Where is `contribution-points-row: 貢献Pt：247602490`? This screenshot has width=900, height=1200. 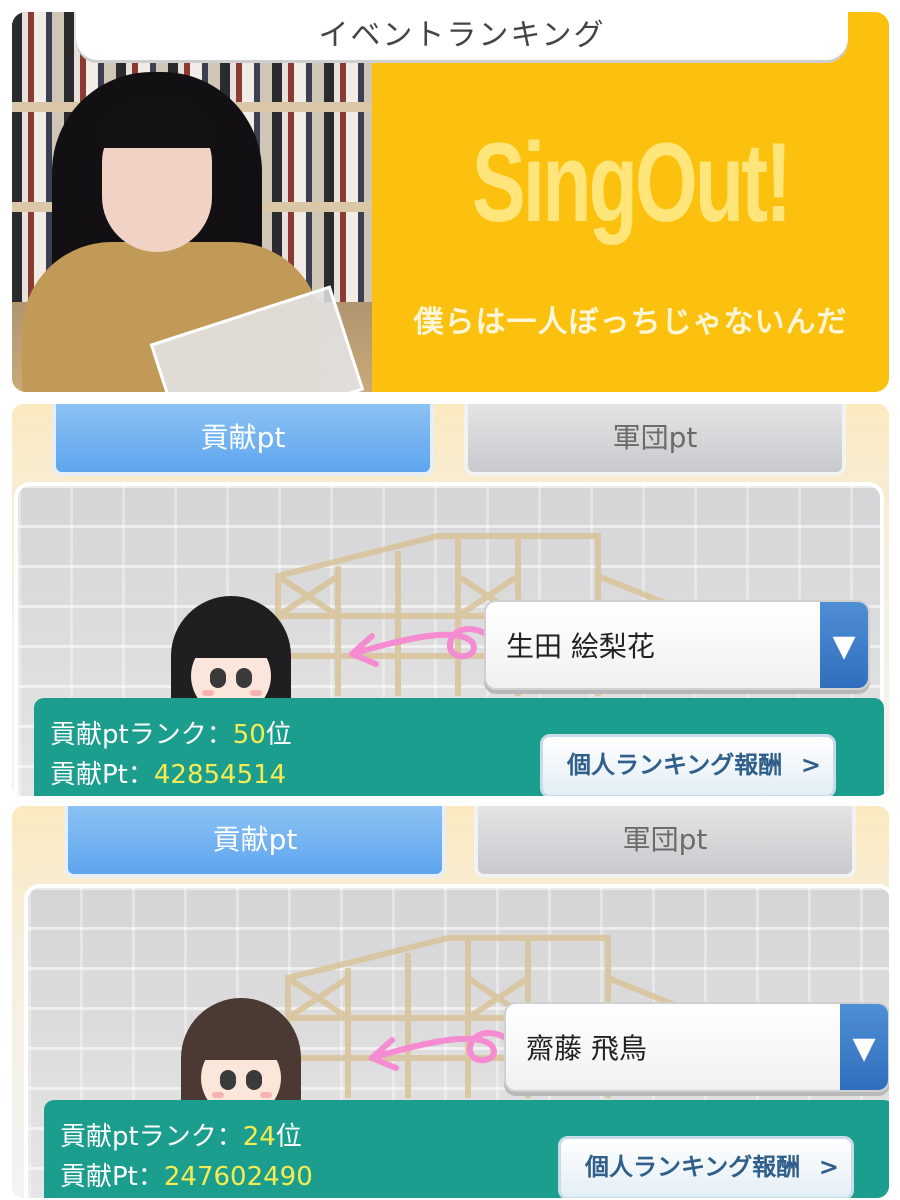 contribution-points-row: 貢献Pt：247602490 is located at coordinates (186, 1174).